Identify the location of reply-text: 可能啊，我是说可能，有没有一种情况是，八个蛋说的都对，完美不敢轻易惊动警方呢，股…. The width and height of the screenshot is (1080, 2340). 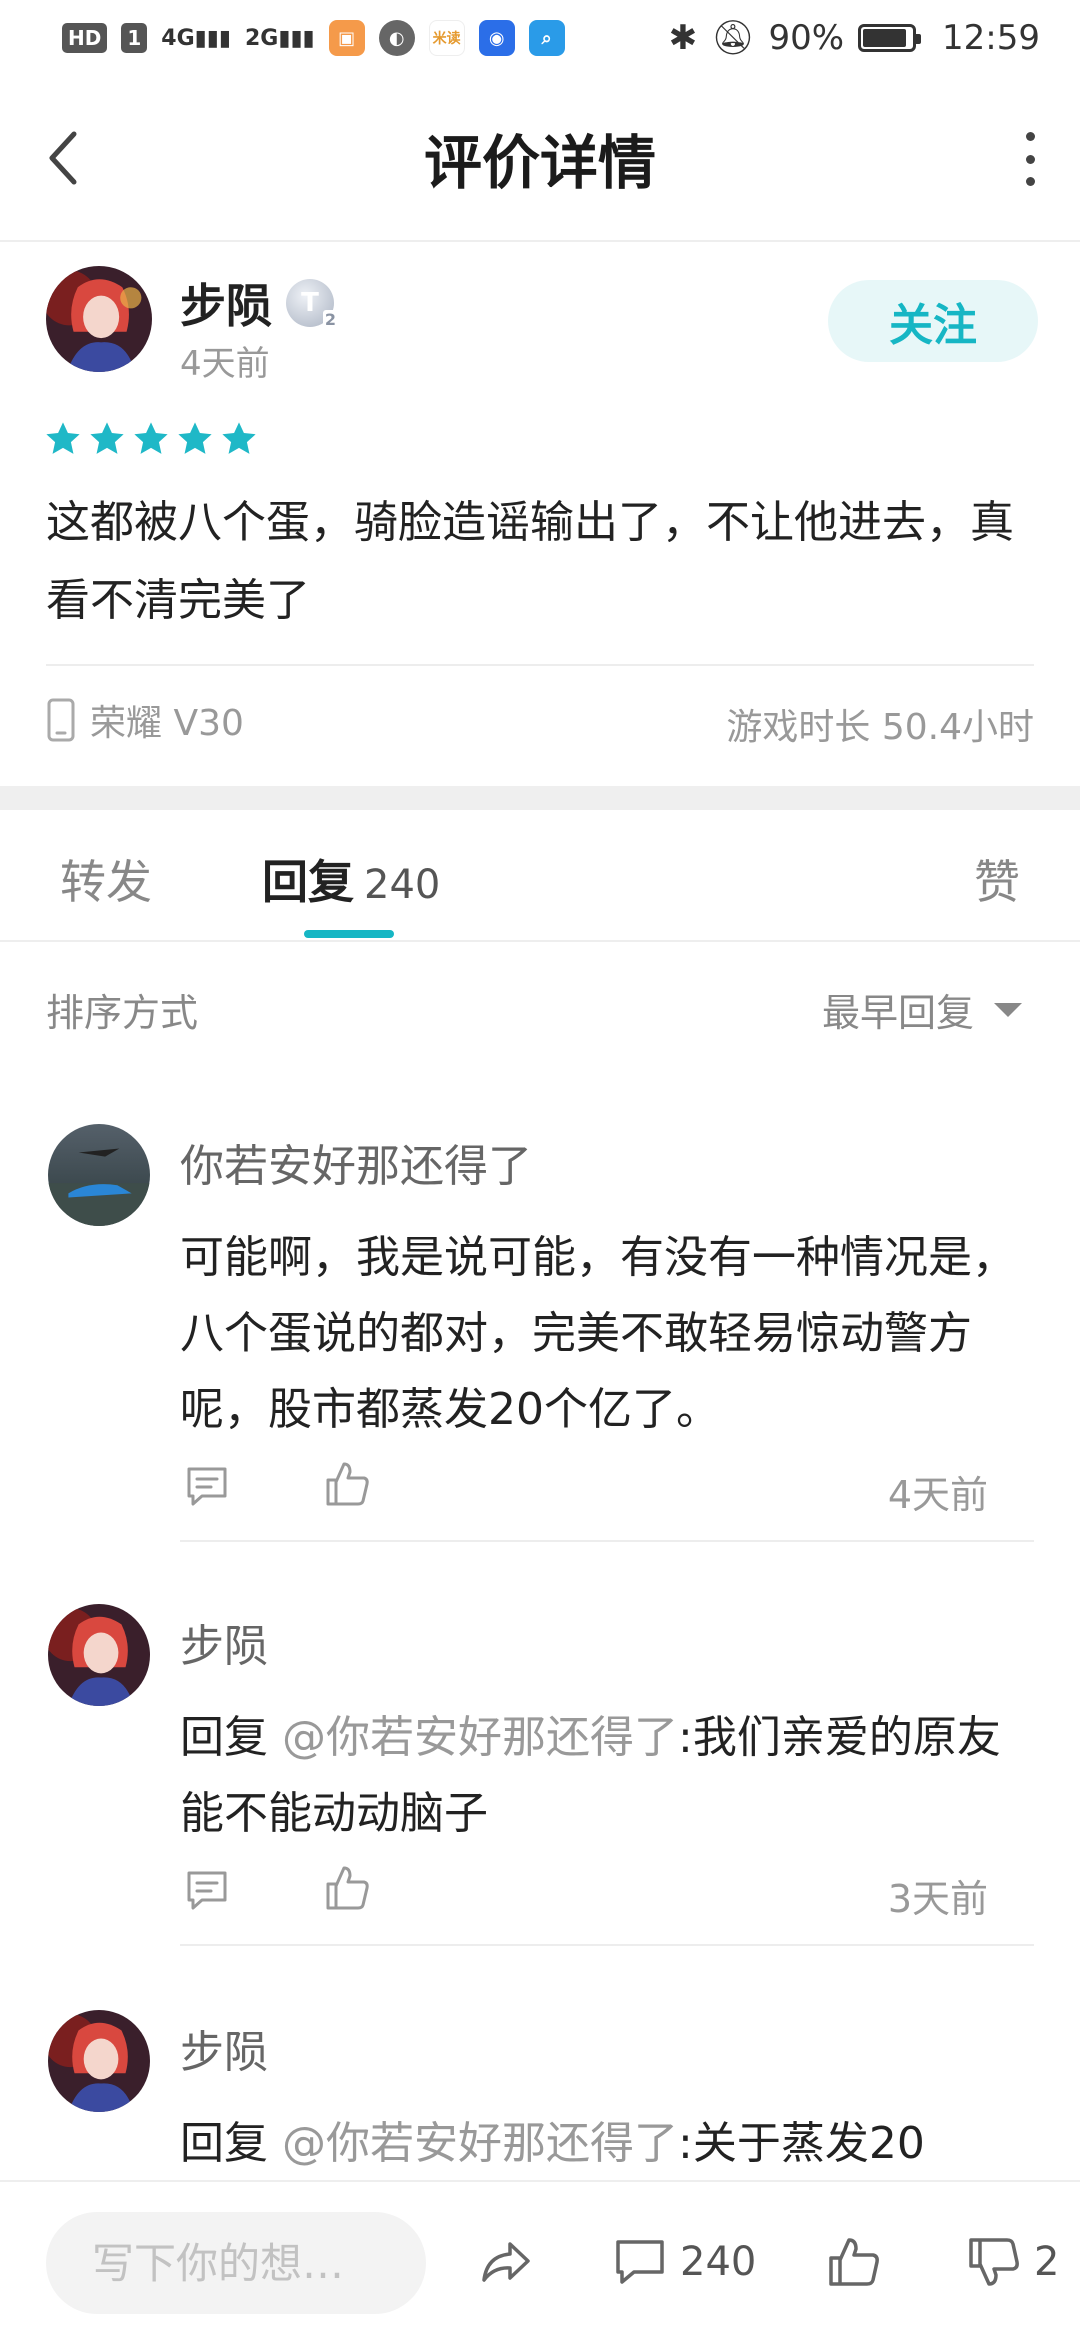
(598, 1333).